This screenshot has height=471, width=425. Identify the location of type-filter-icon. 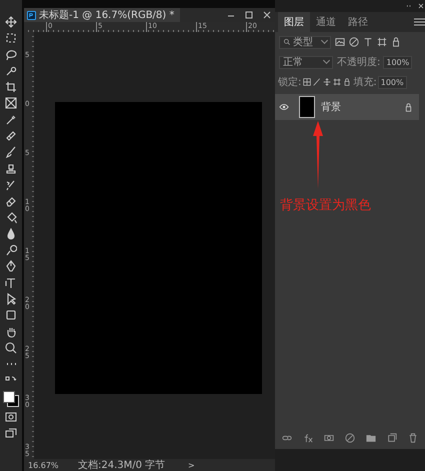
(368, 42).